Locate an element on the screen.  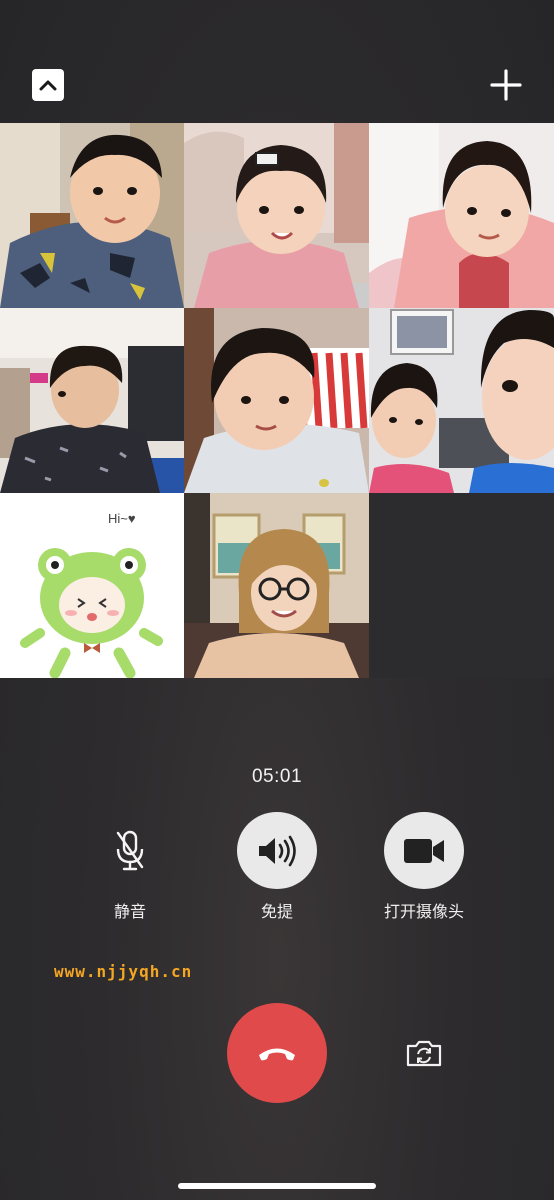
top-bar is located at coordinates (277, 61).